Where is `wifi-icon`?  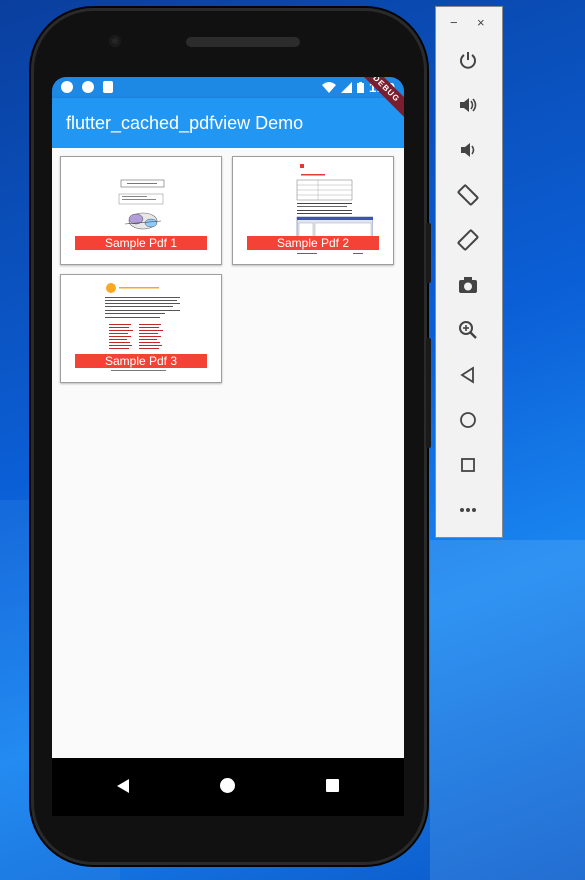 wifi-icon is located at coordinates (328, 87).